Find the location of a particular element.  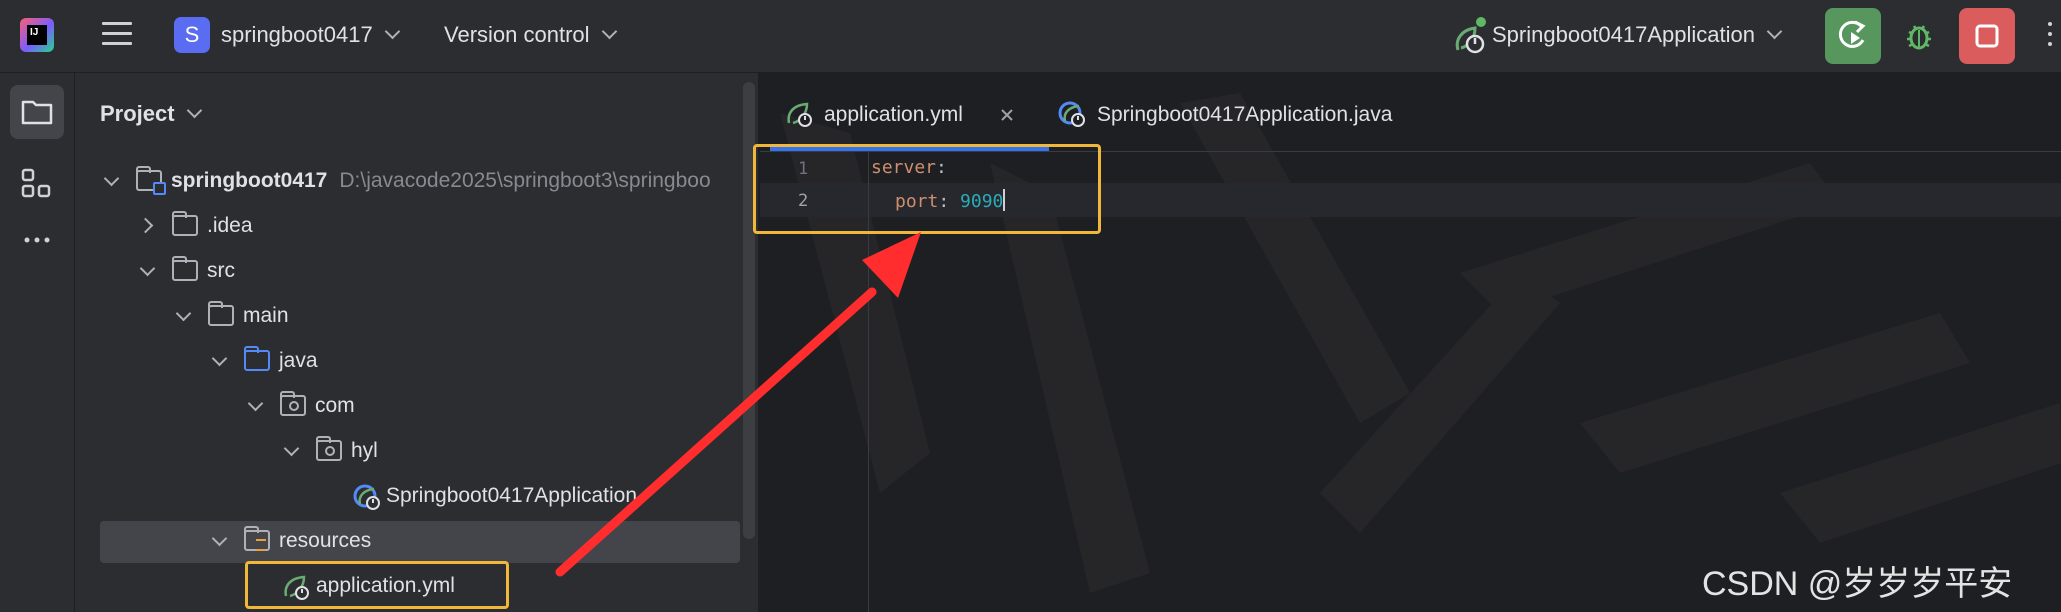

watermark: CSDN @岁岁岁平安 is located at coordinates (1857, 584).